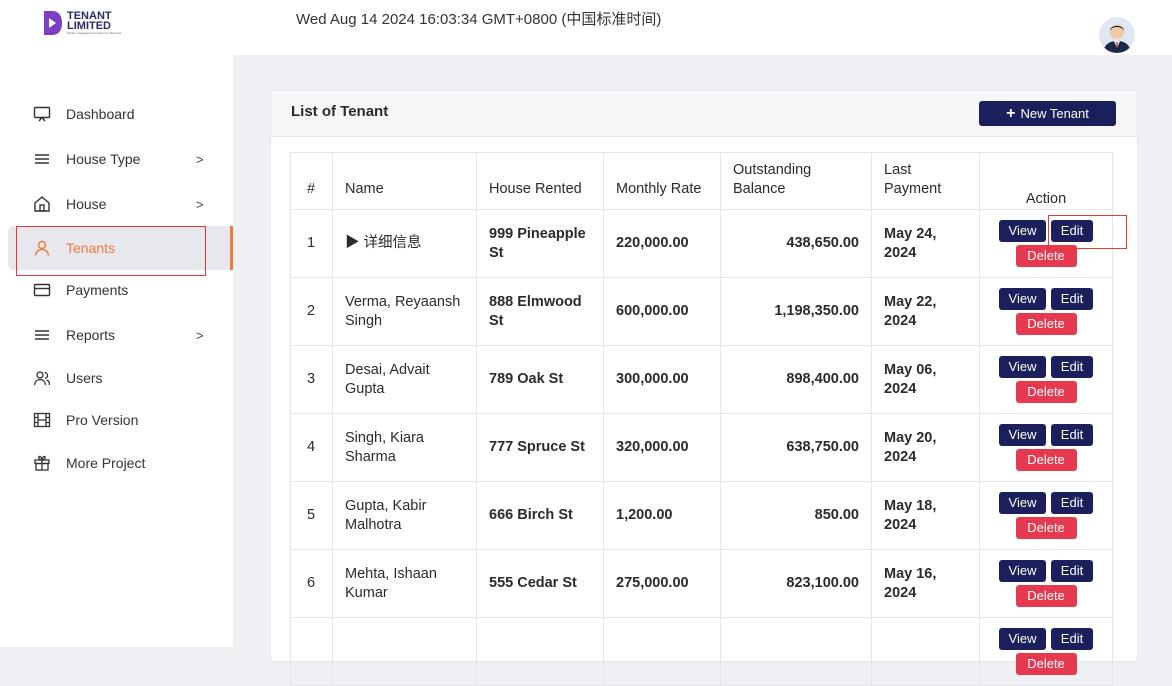 Image resolution: width=1172 pixels, height=686 pixels. I want to click on home-icon, so click(42, 204).